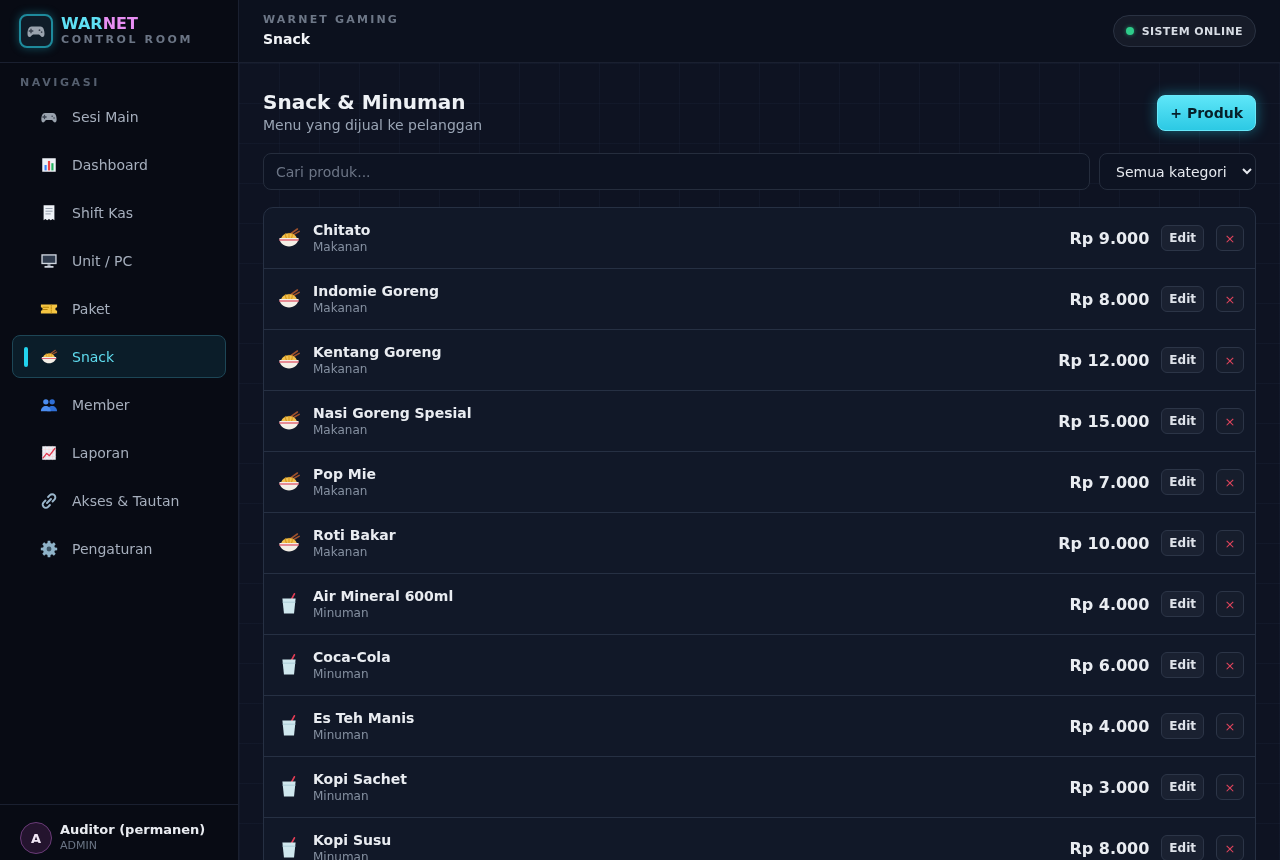 Image resolution: width=1280 pixels, height=860 pixels. I want to click on logo-icon, so click(36, 31).